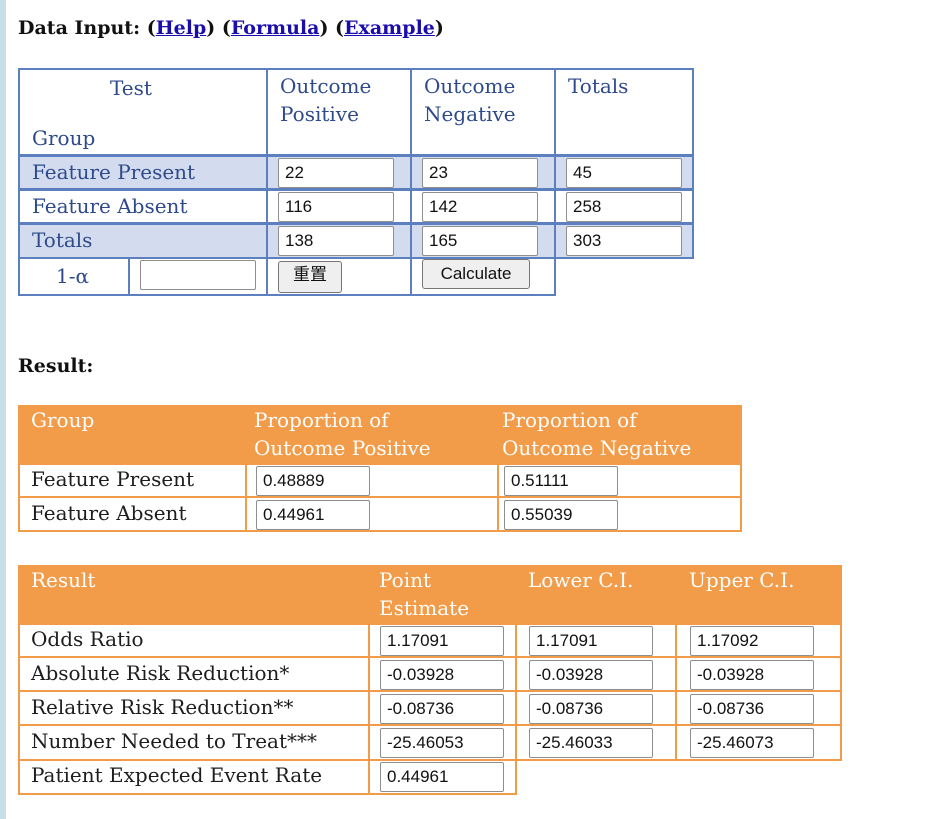 The height and width of the screenshot is (819, 925). I want to click on formula-link: Formula, so click(275, 28).